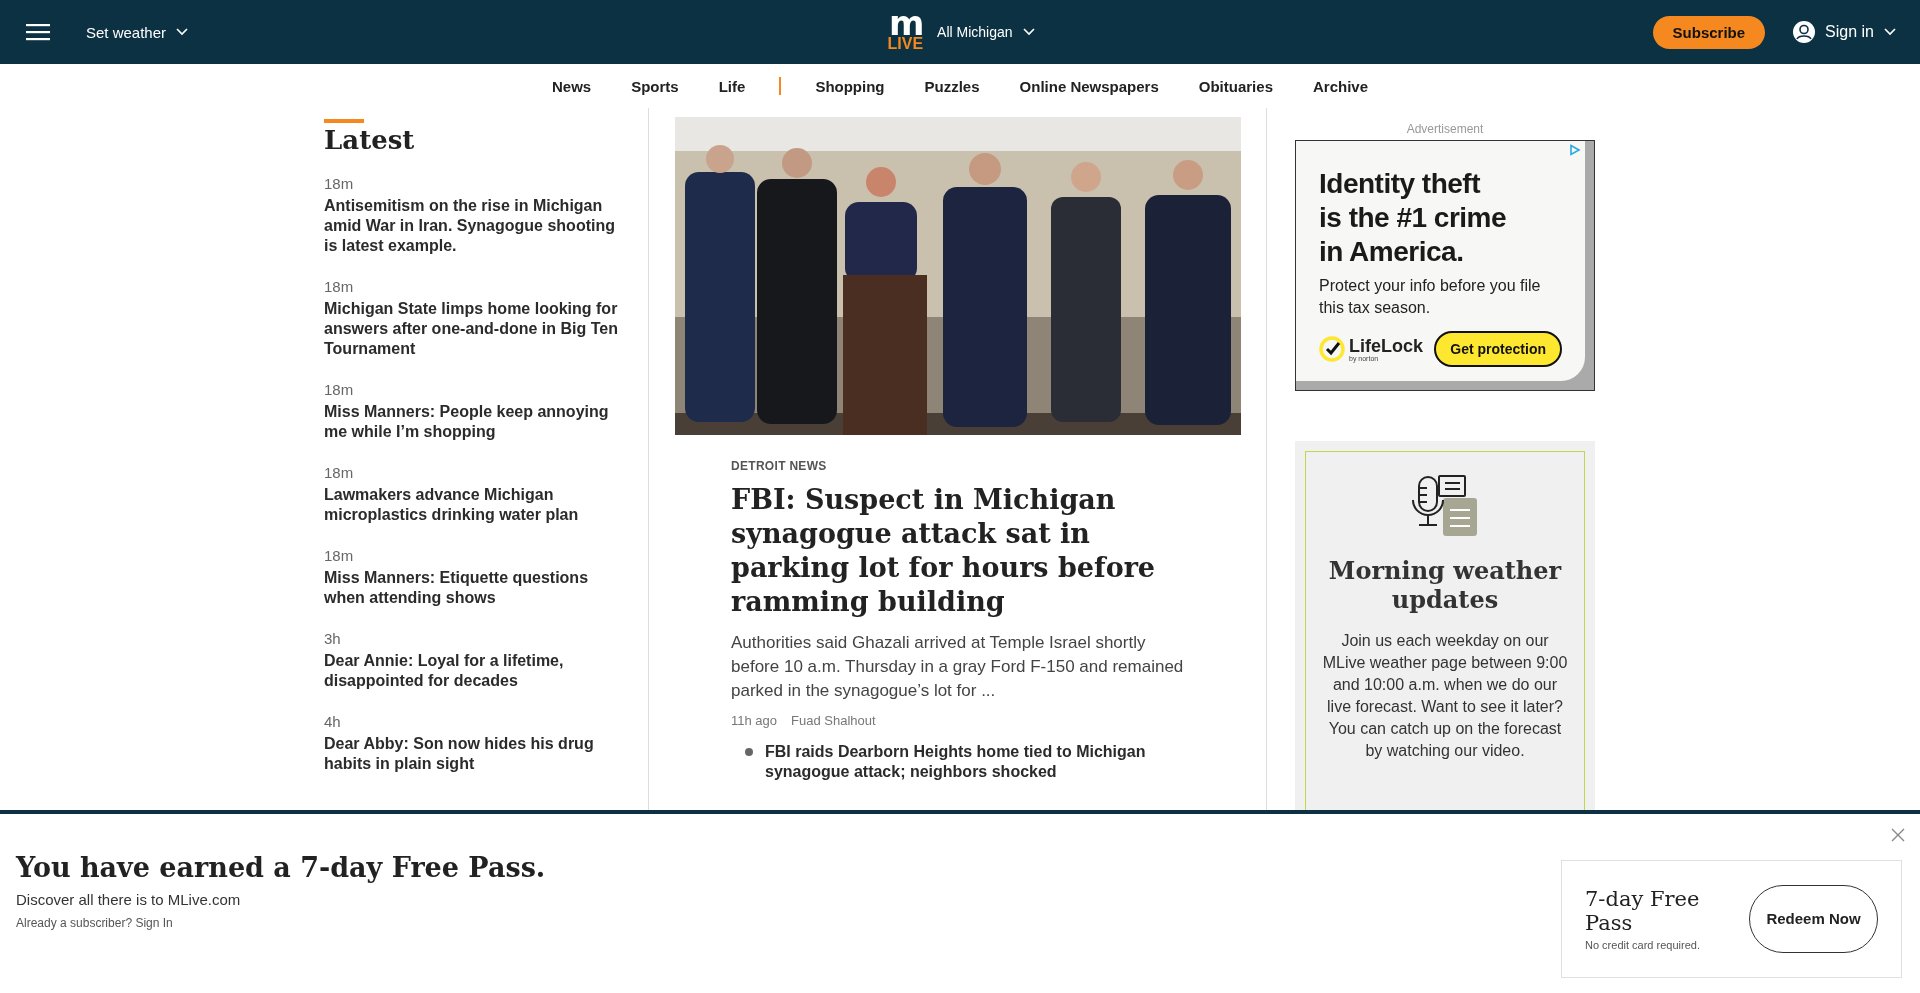  Describe the element at coordinates (1813, 919) in the screenshot. I see `redeem-button: Redeem Now` at that location.